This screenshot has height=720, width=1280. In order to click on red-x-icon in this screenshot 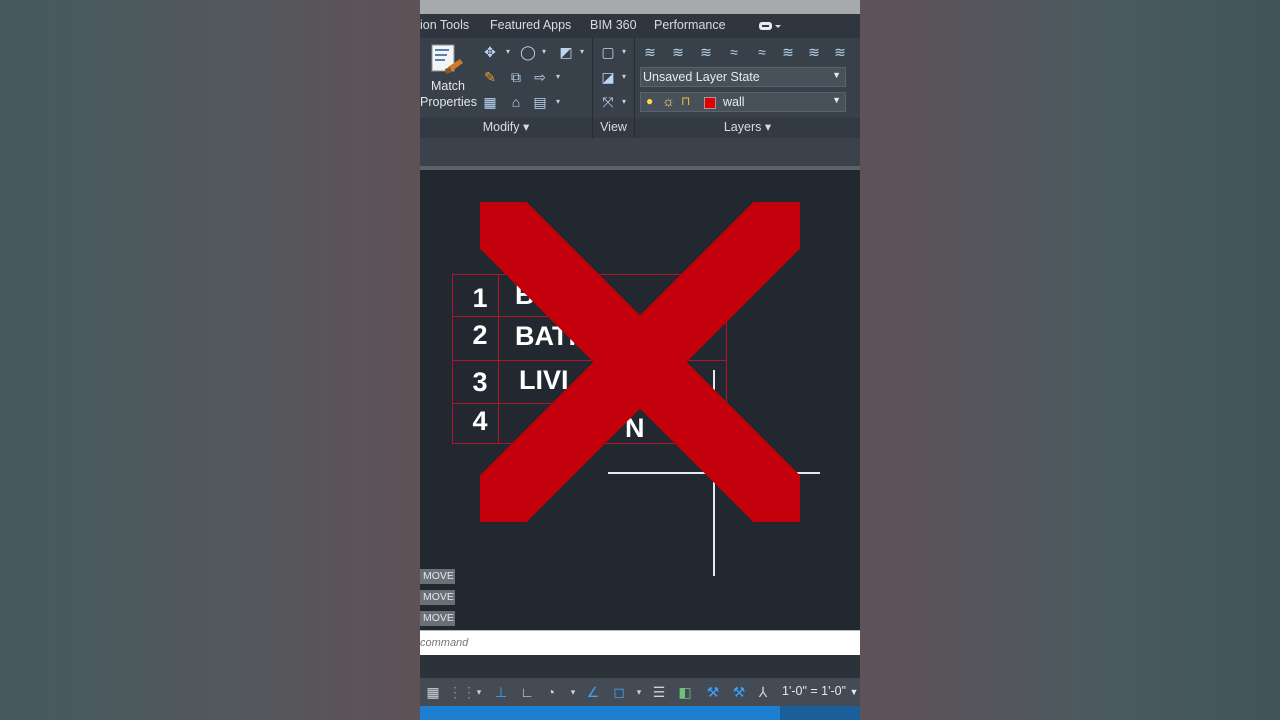, I will do `click(640, 362)`.